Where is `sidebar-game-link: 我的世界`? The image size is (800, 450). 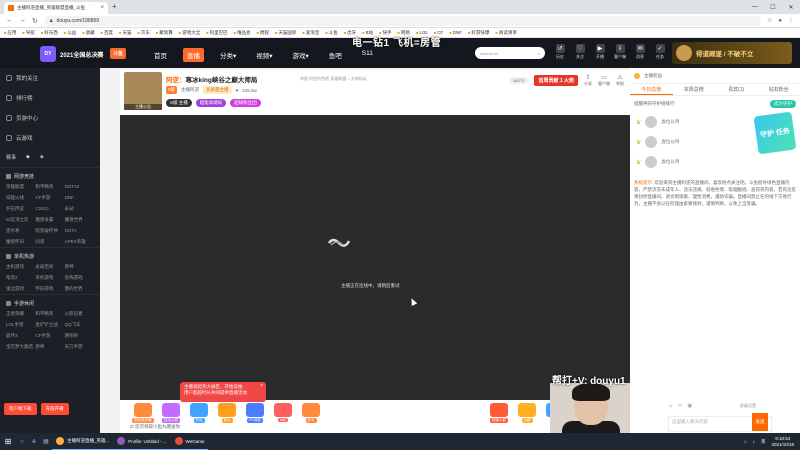
sidebar-game-link: 我的世界 is located at coordinates (79, 289).